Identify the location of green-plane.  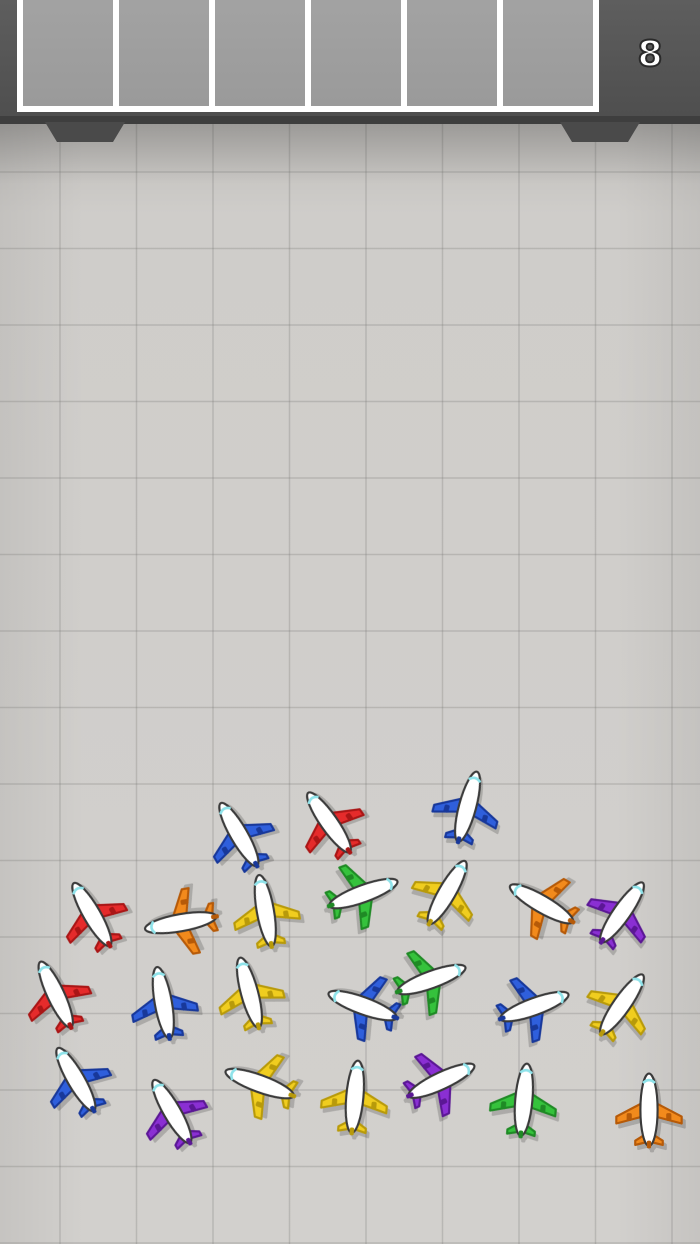
(523, 1097).